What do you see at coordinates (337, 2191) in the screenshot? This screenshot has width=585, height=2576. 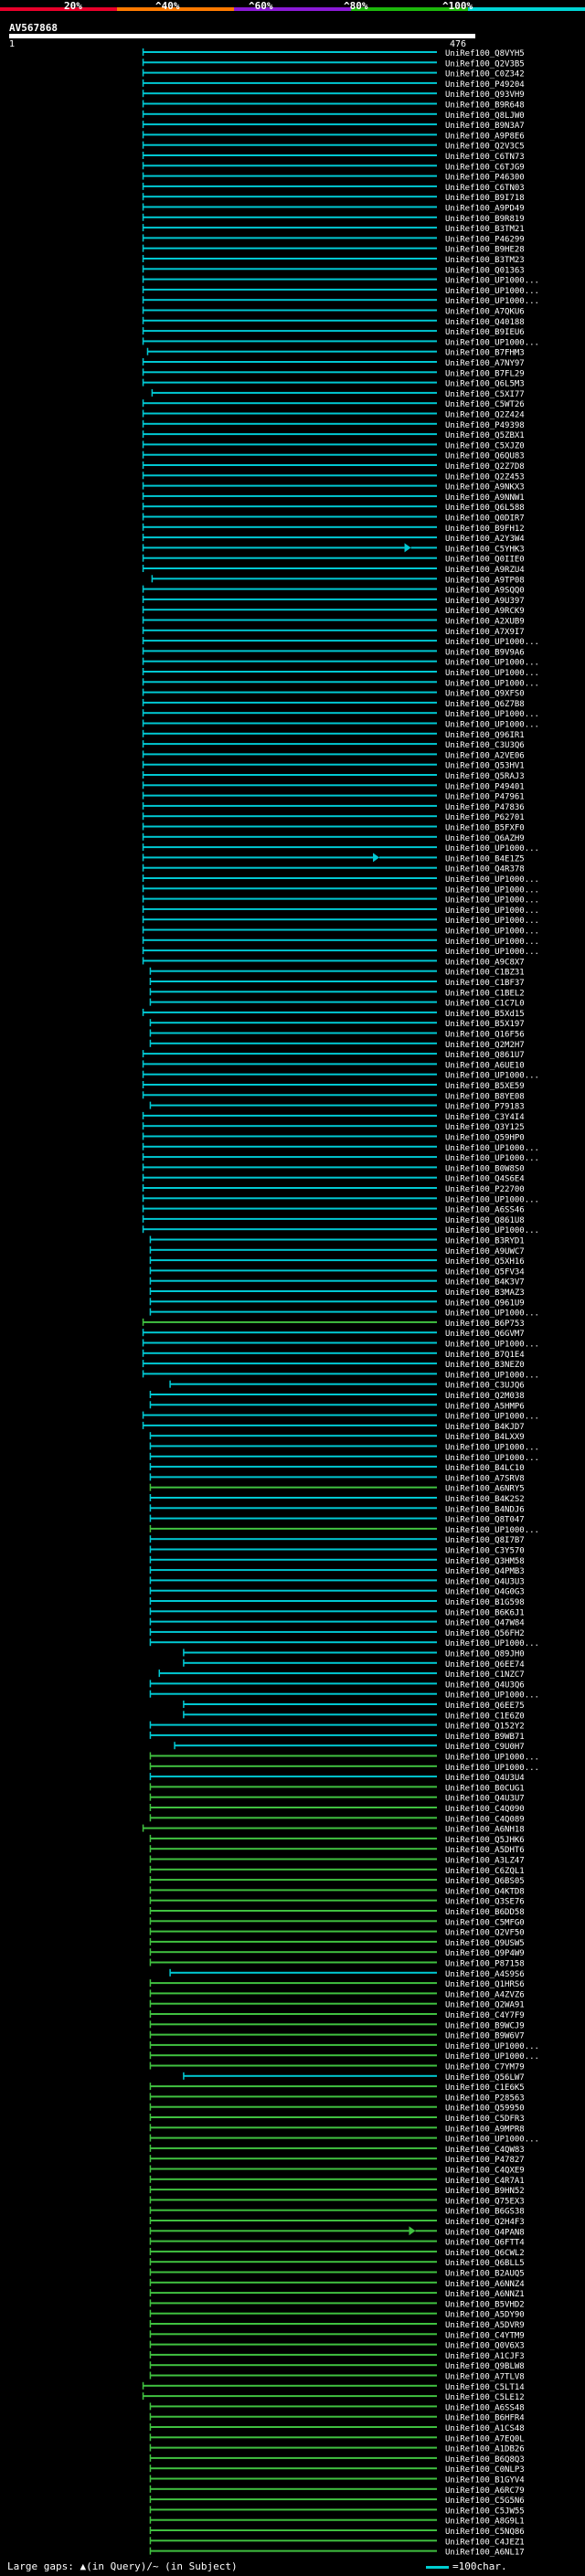 I see `hit-row: UniRef100_B9HN52` at bounding box center [337, 2191].